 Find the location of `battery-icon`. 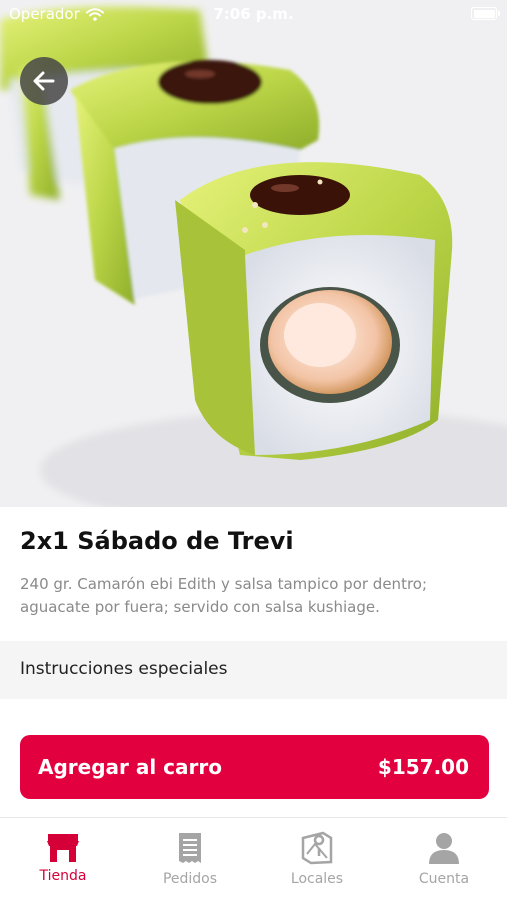

battery-icon is located at coordinates (485, 13).